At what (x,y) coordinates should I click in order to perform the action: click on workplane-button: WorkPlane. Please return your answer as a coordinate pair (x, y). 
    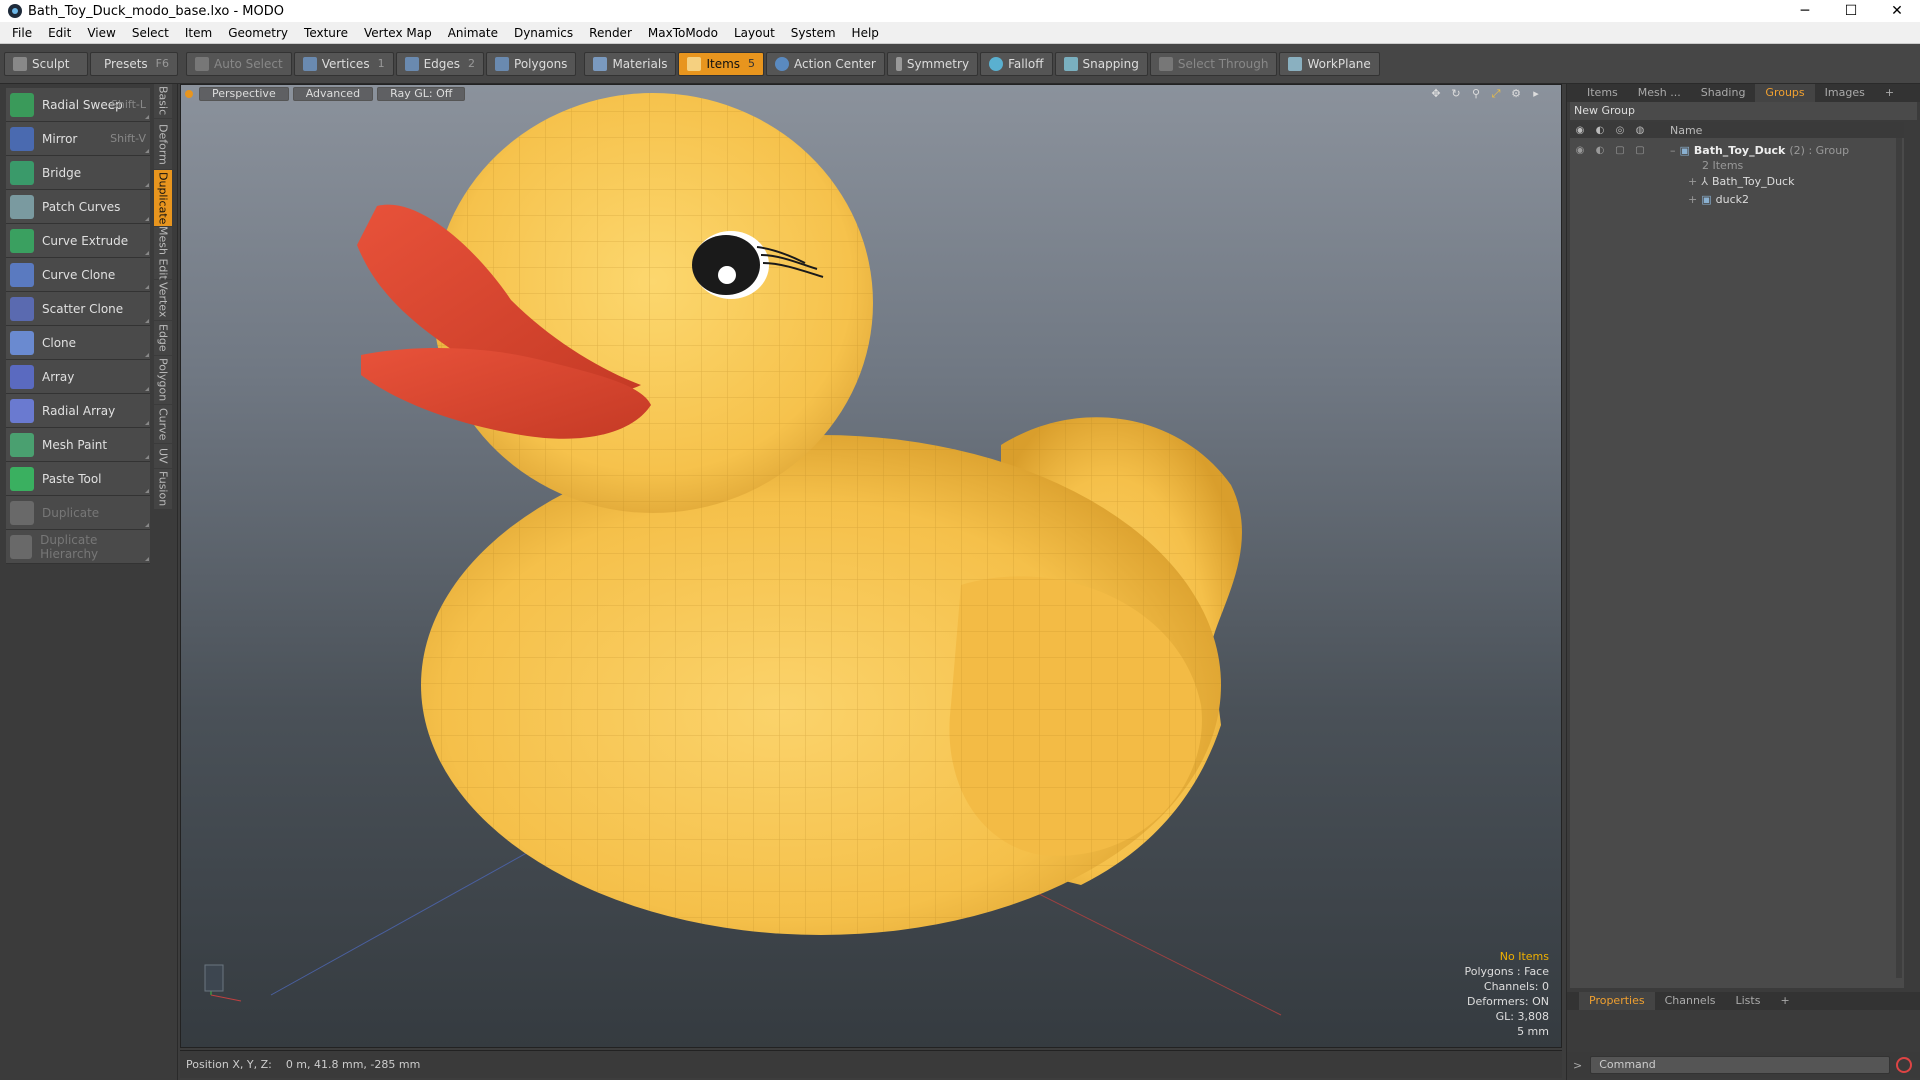
    Looking at the image, I should click on (1329, 63).